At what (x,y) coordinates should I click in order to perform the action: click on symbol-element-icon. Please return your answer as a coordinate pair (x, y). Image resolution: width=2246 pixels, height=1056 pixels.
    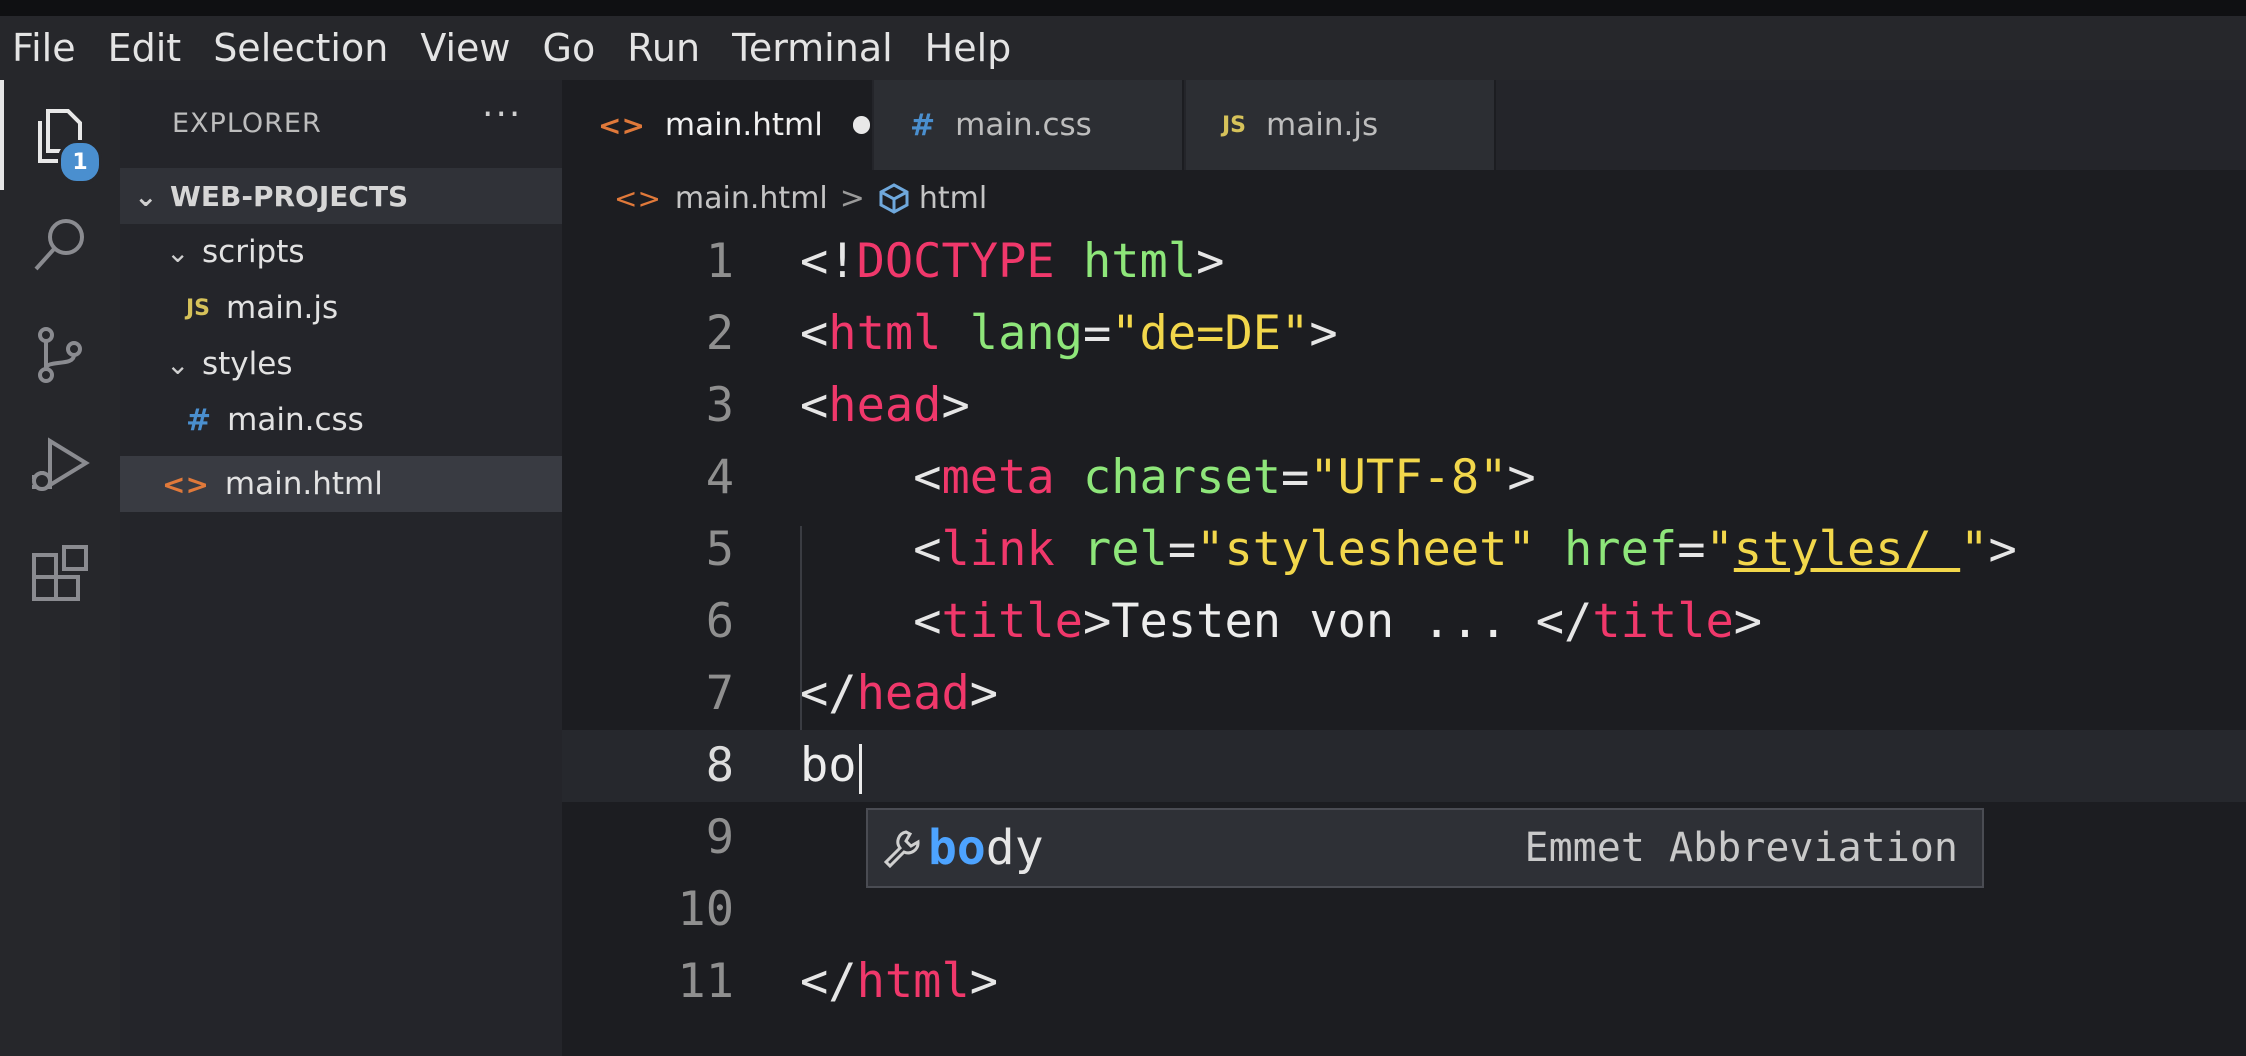
    Looking at the image, I should click on (894, 198).